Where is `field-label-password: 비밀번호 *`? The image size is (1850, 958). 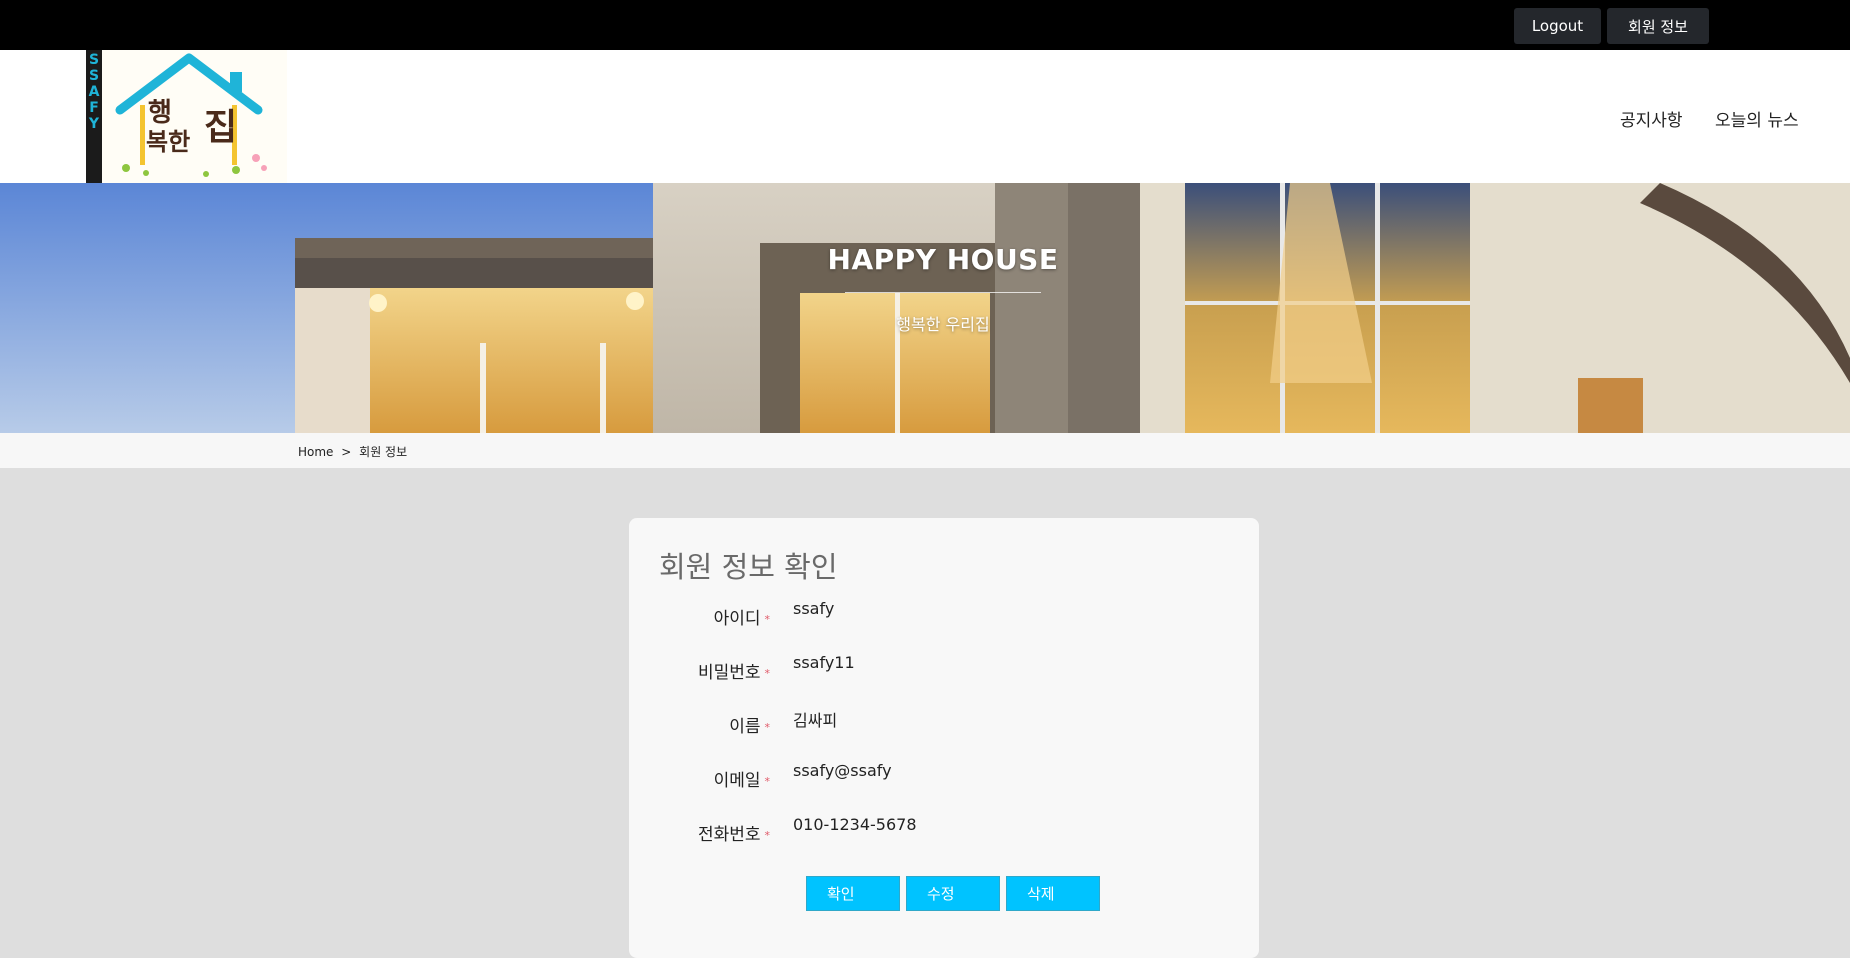
field-label-password: 비밀번호 * is located at coordinates (734, 673).